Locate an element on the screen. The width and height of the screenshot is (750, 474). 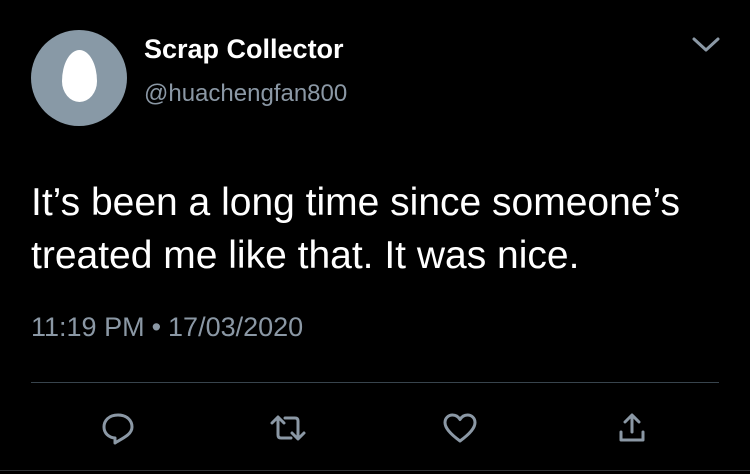
reply-button is located at coordinates (118, 428).